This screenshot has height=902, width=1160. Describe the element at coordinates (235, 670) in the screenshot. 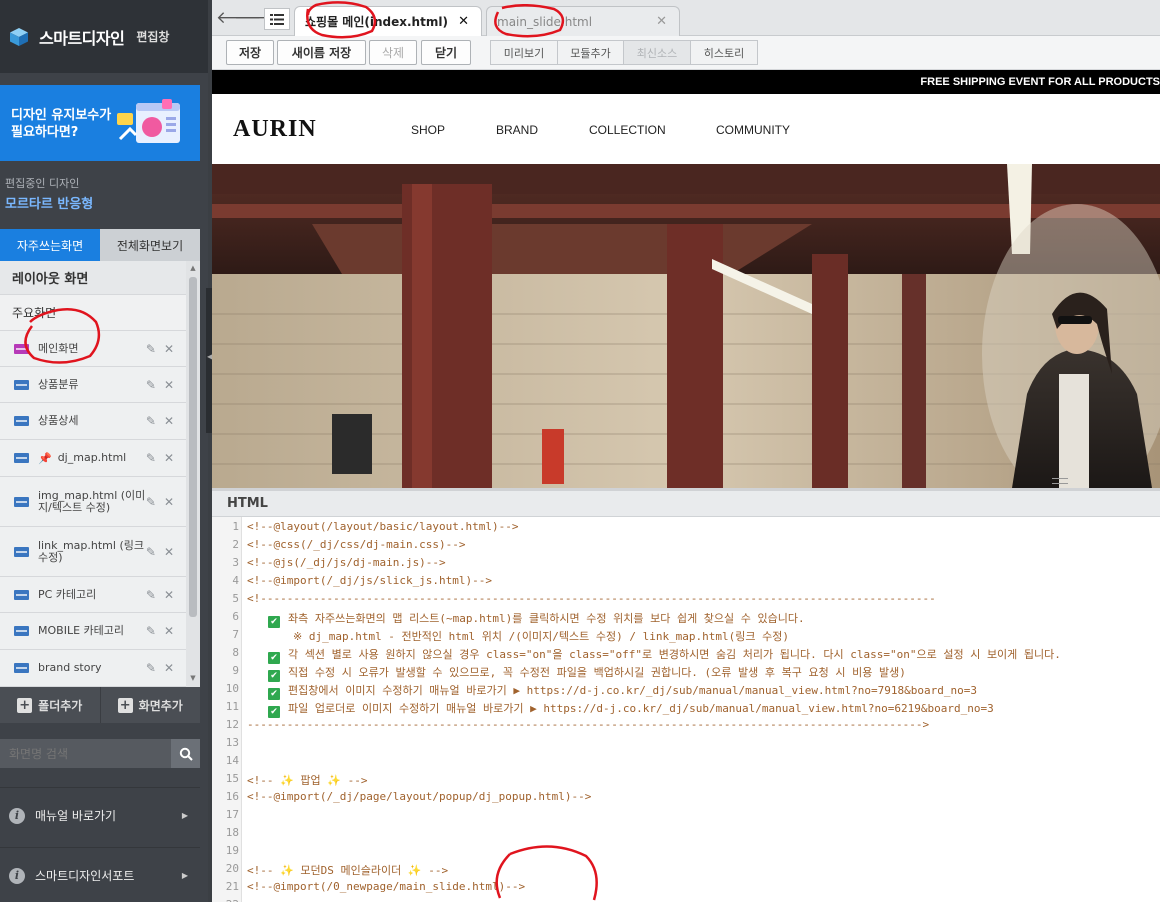

I see `line-number: 9` at that location.